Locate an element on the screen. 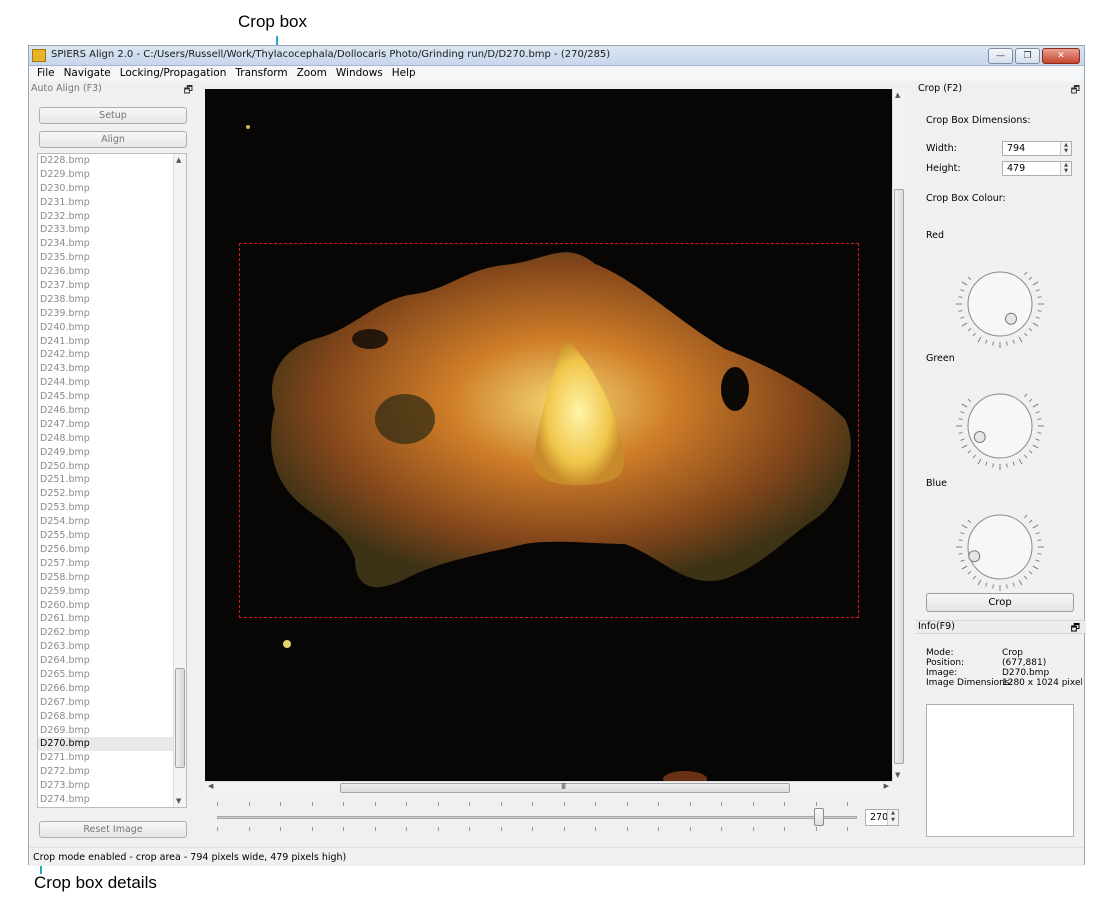 The height and width of the screenshot is (901, 1095). file-list-item: D235.bmp is located at coordinates (112, 258).